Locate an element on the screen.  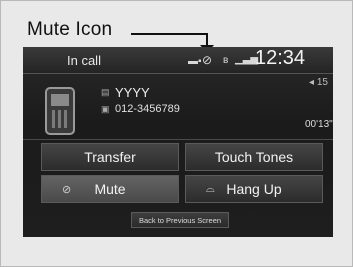
back-to-previous-screen-button: Back to Previous Screen is located at coordinates (180, 220).